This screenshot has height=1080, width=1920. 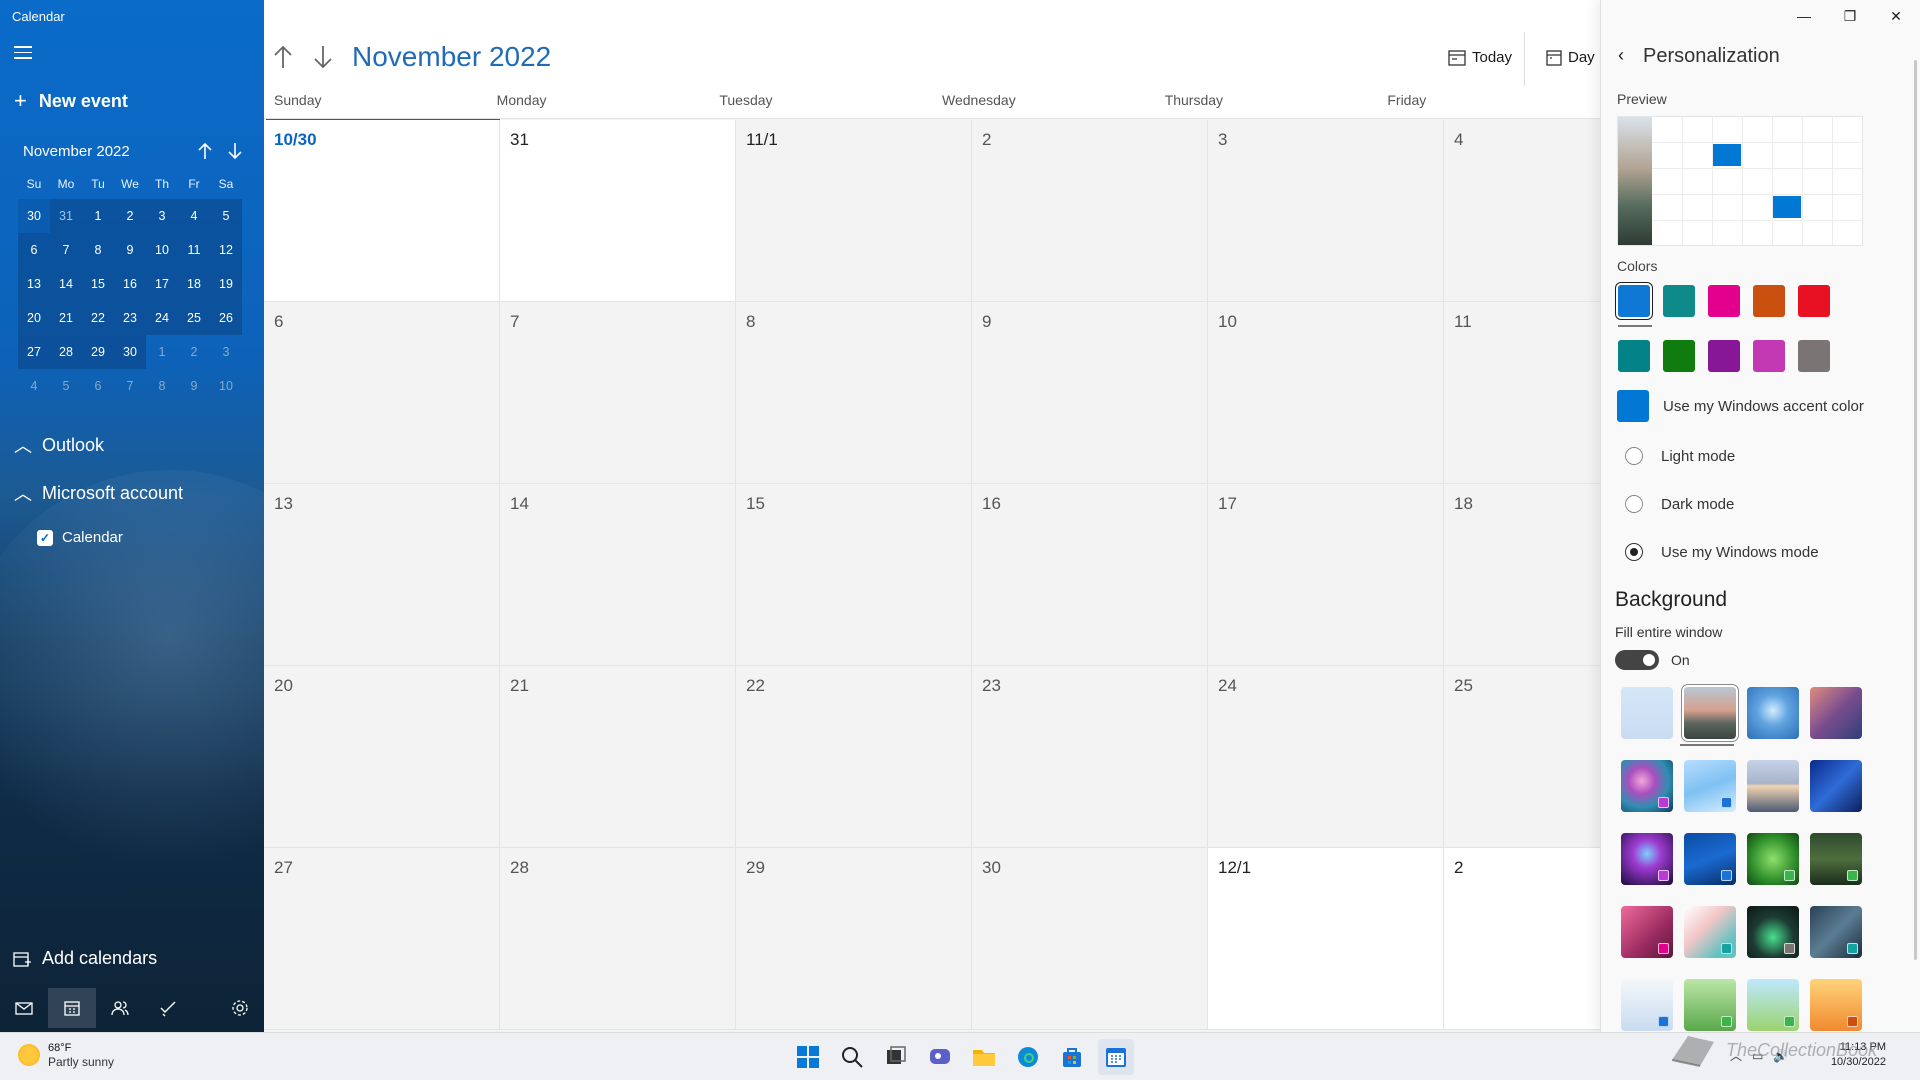 What do you see at coordinates (226, 250) in the screenshot?
I see `mini-calendar-day: 12` at bounding box center [226, 250].